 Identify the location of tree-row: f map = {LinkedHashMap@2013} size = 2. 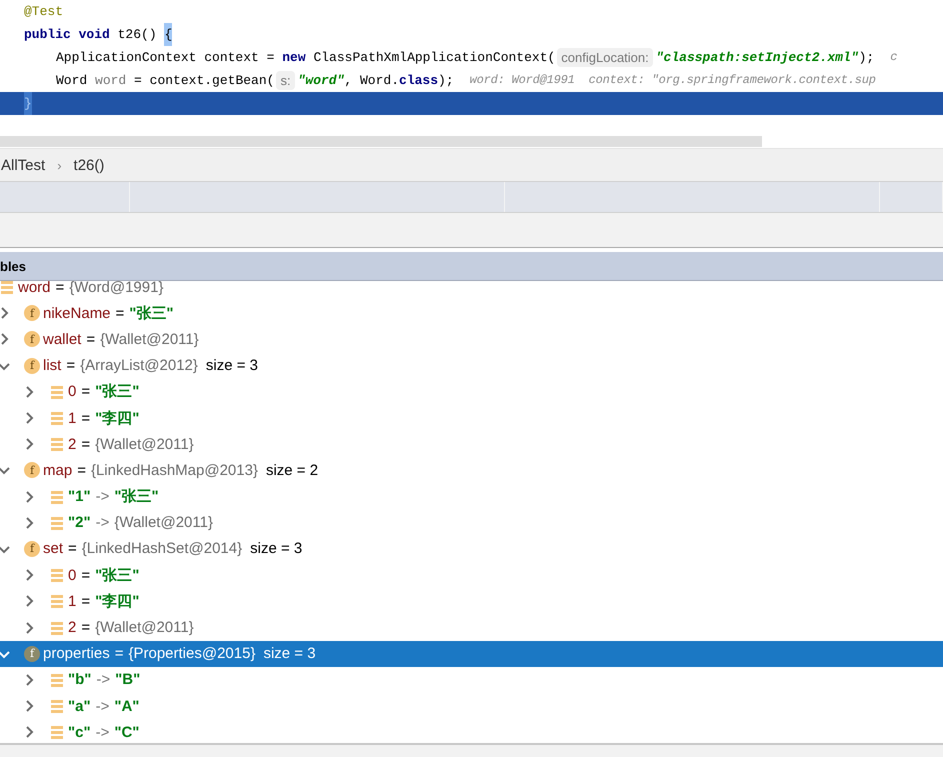
(471, 470).